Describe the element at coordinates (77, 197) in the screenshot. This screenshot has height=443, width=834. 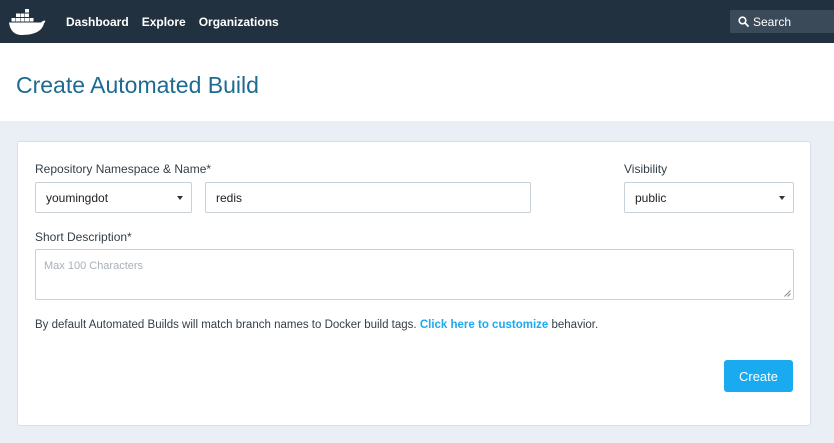
I see `namespace-value: youmingdot` at that location.